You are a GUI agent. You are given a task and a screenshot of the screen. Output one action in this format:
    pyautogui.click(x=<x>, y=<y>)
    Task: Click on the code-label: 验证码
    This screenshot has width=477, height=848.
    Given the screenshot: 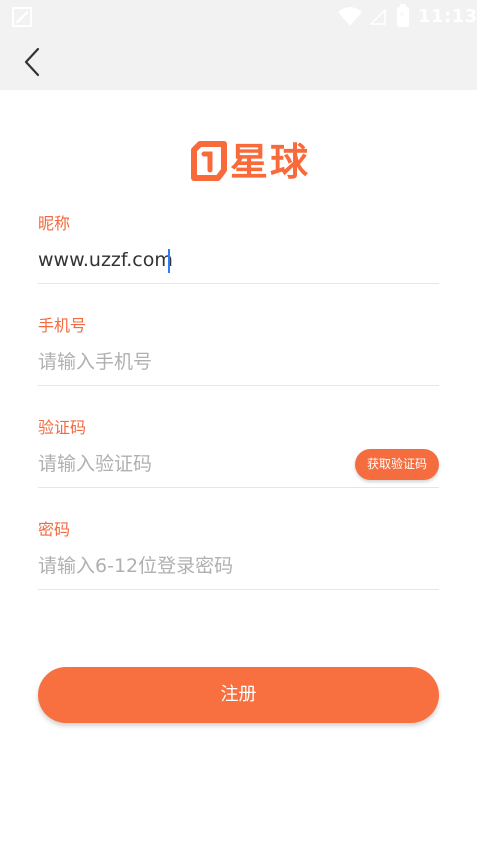 What is the action you would take?
    pyautogui.click(x=62, y=427)
    